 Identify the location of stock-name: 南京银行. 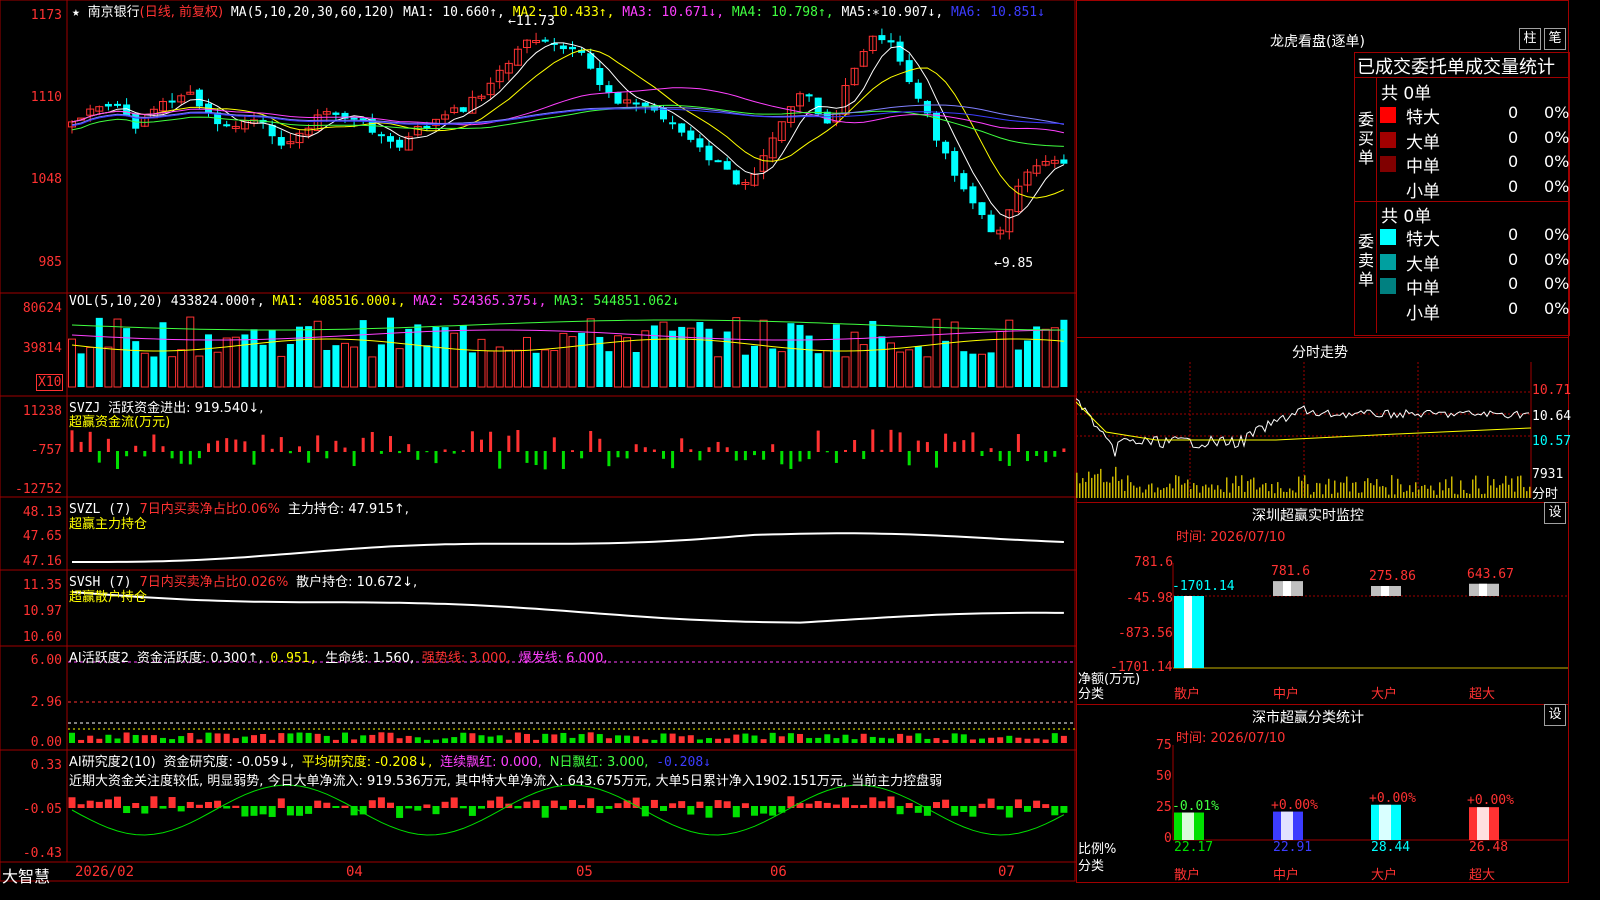
(114, 12).